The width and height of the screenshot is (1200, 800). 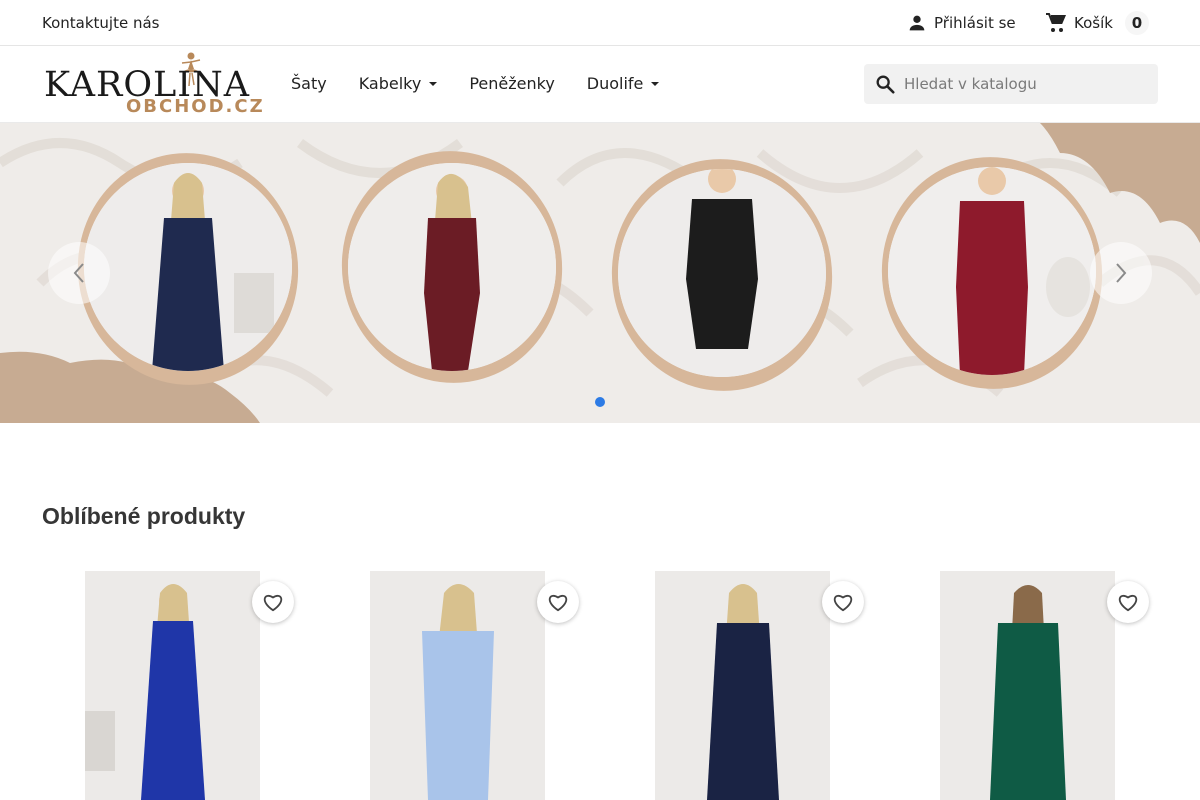 I want to click on section-title: Oblíbené produkty, so click(x=144, y=516).